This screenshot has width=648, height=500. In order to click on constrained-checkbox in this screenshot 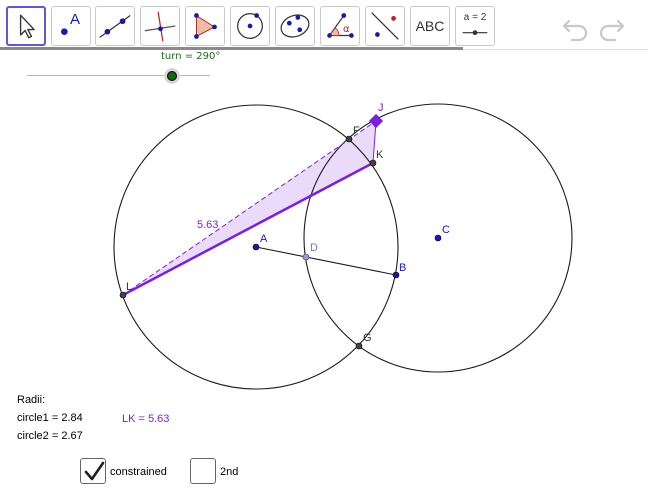, I will do `click(93, 471)`.